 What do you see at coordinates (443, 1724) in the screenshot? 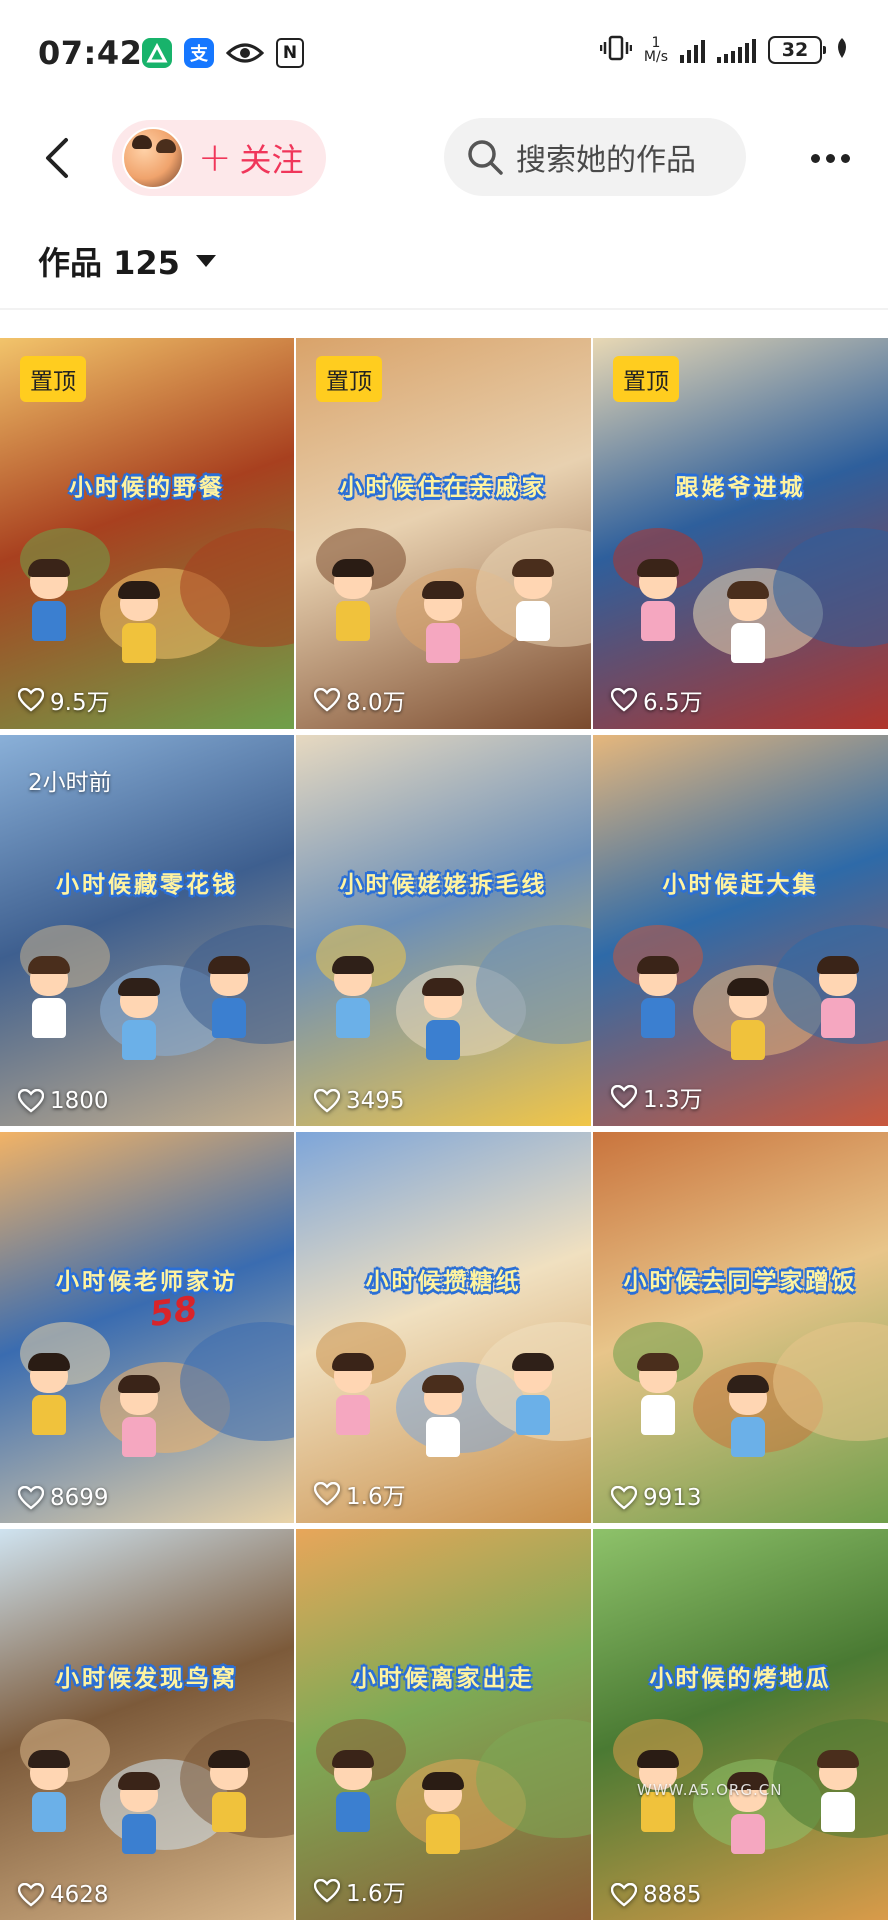
I see `video-tile: 小时候离家出走 1.6万` at bounding box center [443, 1724].